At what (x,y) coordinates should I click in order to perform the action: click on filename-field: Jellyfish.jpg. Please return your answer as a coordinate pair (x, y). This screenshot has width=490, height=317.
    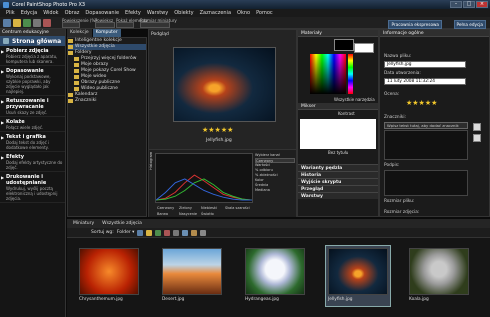
    Looking at the image, I should click on (425, 64).